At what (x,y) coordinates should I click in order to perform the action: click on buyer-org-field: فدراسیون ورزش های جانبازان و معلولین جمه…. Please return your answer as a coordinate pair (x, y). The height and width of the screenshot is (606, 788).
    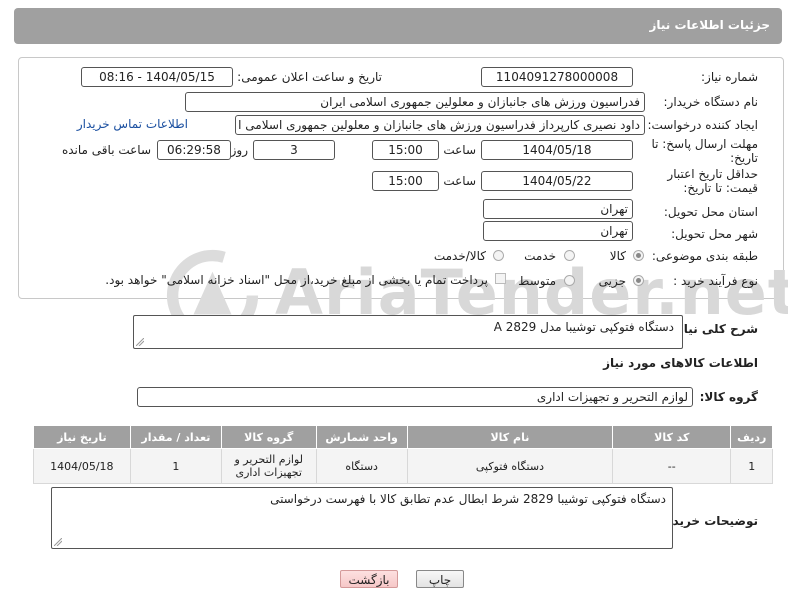
    Looking at the image, I should click on (415, 102).